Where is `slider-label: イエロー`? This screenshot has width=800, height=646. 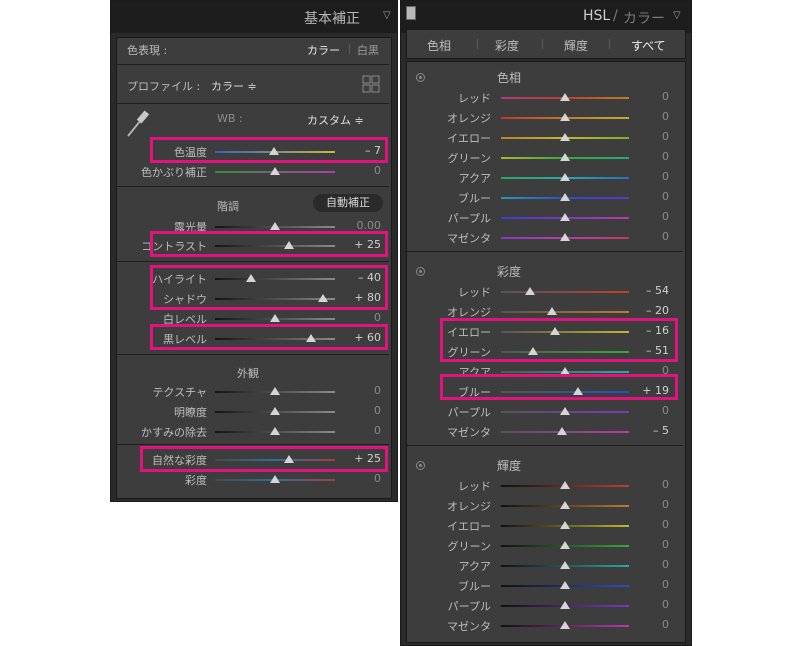
slider-label: イエロー is located at coordinates (469, 138).